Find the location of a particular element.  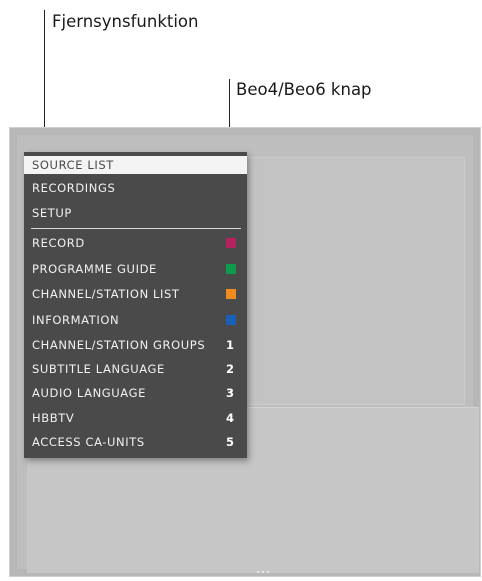

menu-item-record: RECORD is located at coordinates (135, 243).